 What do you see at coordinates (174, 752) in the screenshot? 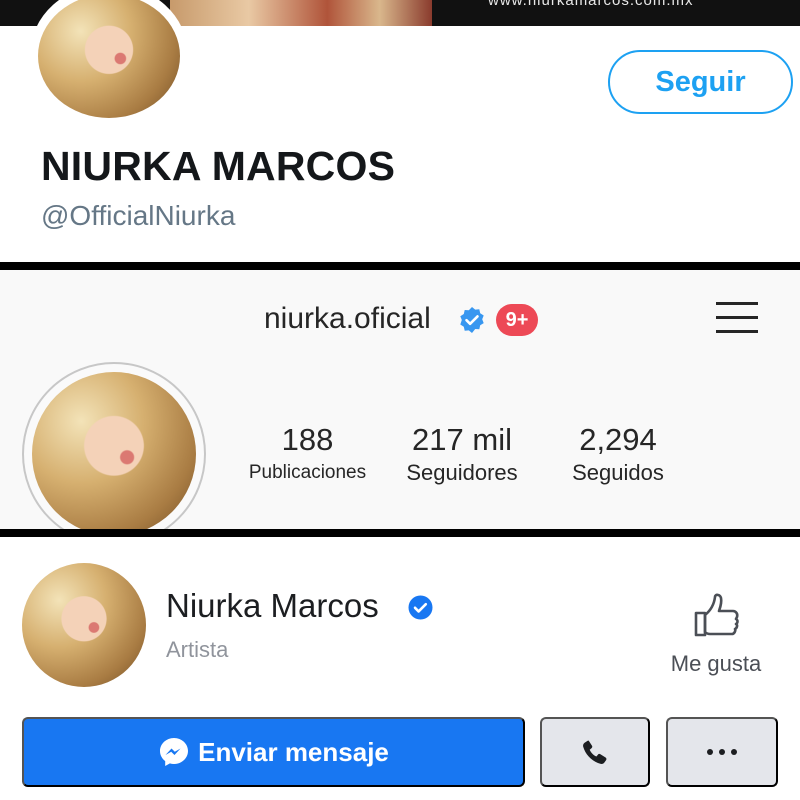
I see `messenger-icon` at bounding box center [174, 752].